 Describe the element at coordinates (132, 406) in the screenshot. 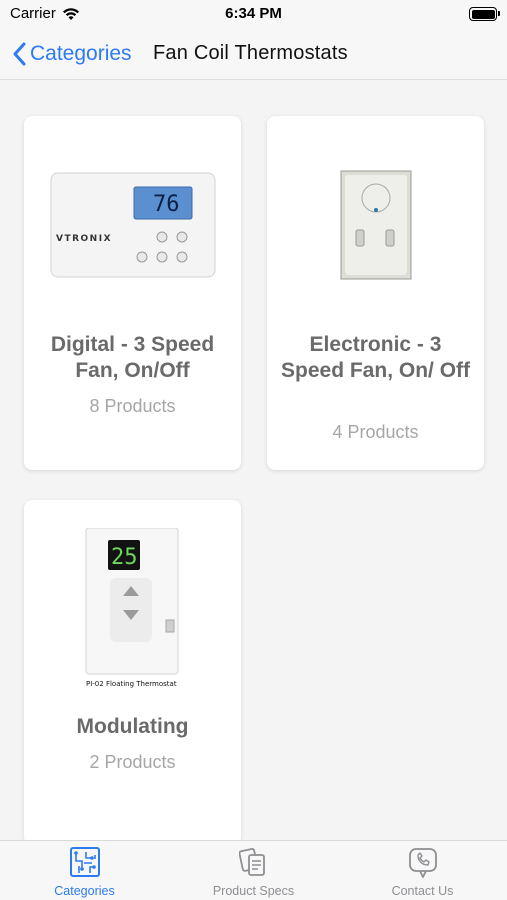

I see `card-count: 8 Products` at that location.